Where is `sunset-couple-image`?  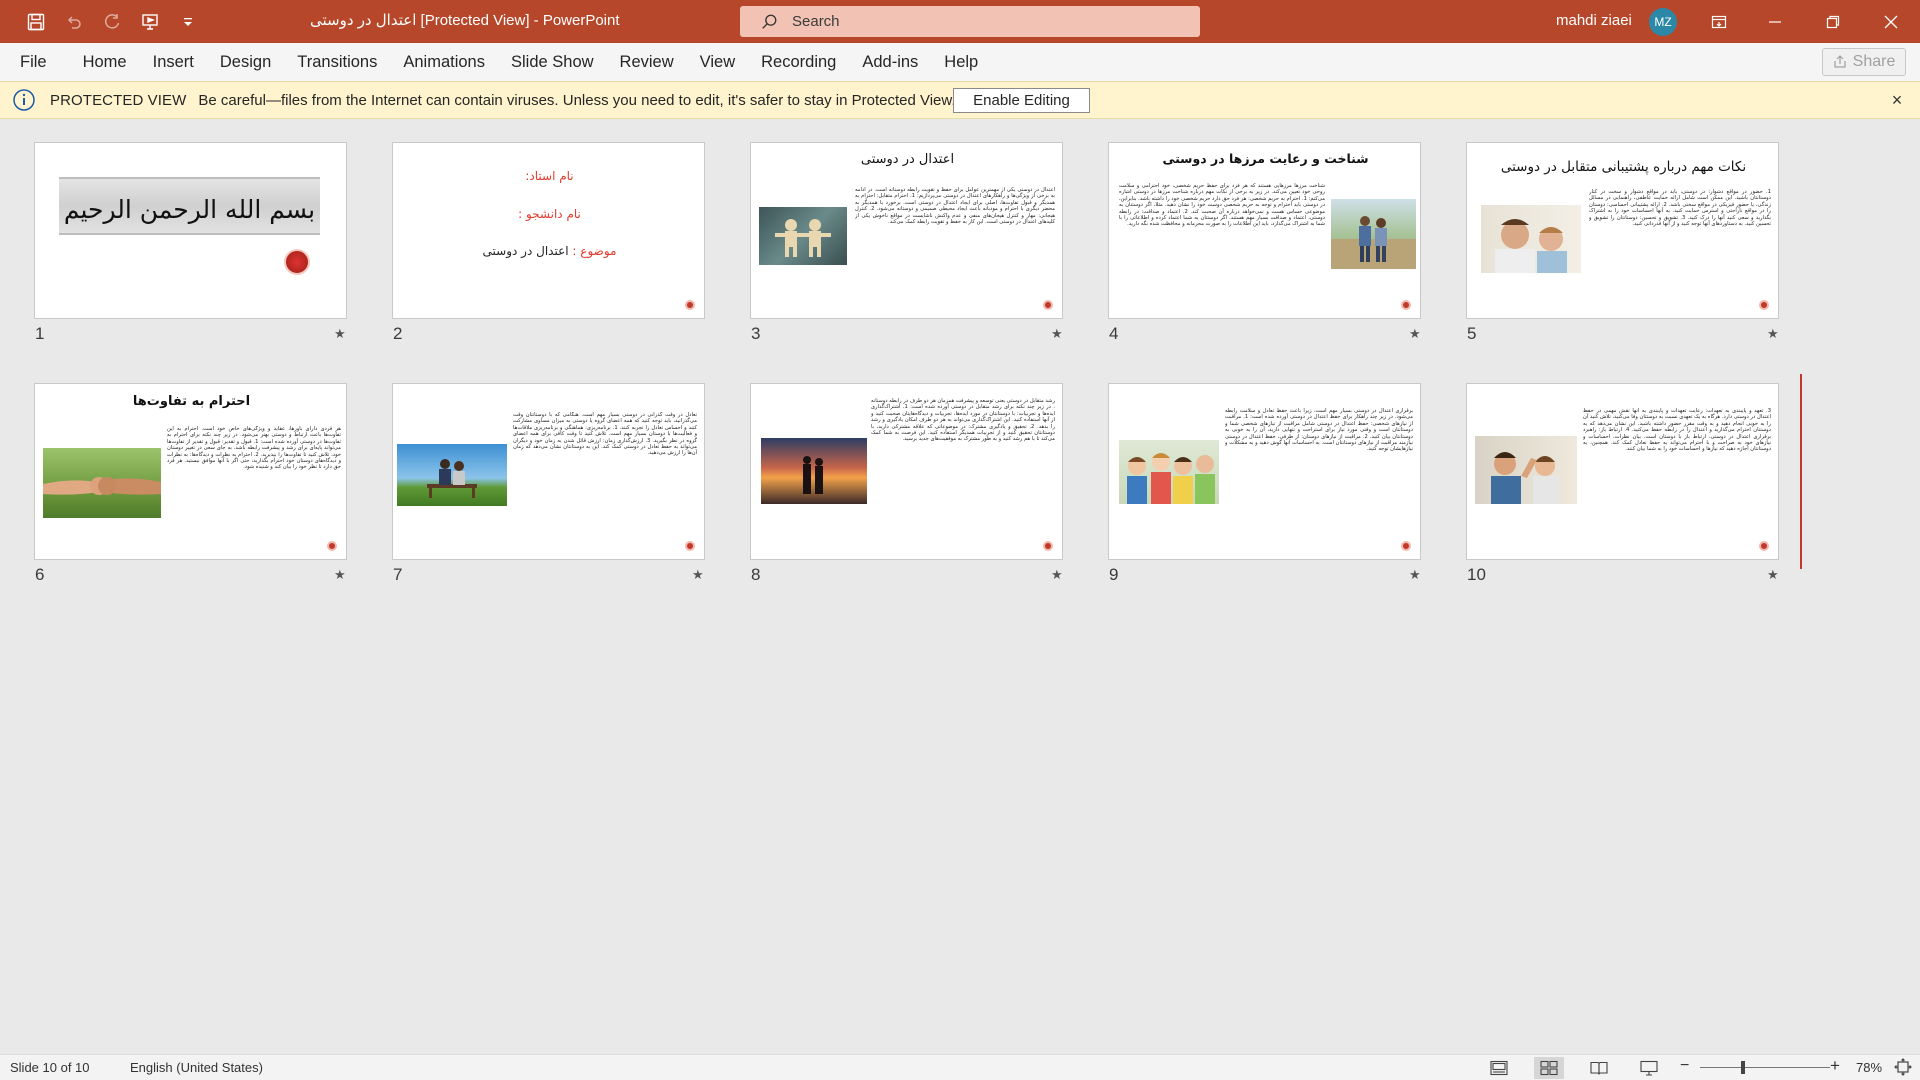 sunset-couple-image is located at coordinates (814, 471).